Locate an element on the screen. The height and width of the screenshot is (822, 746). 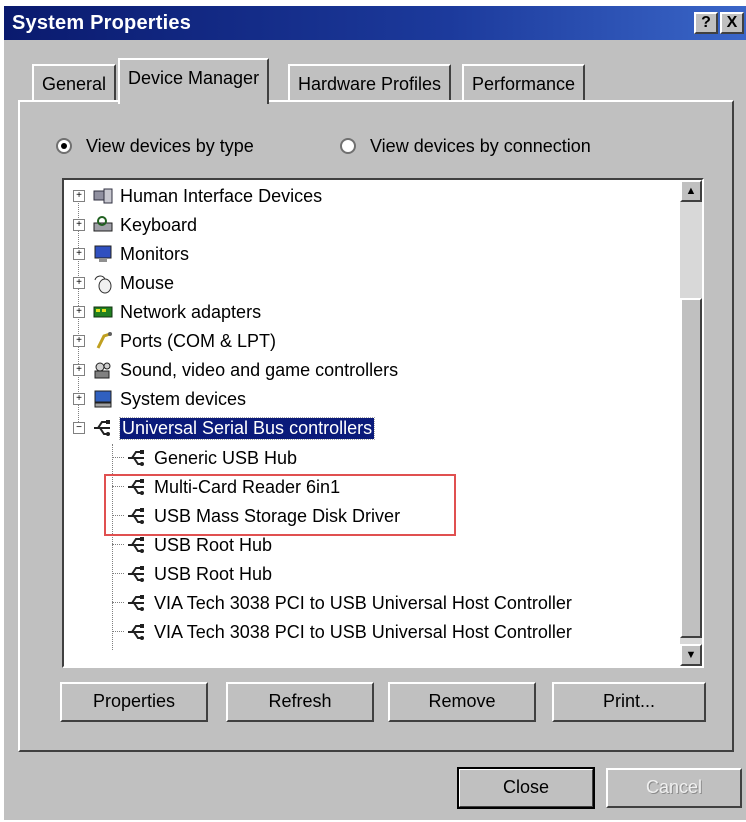
tree-item-label: Monitors is located at coordinates (155, 253).